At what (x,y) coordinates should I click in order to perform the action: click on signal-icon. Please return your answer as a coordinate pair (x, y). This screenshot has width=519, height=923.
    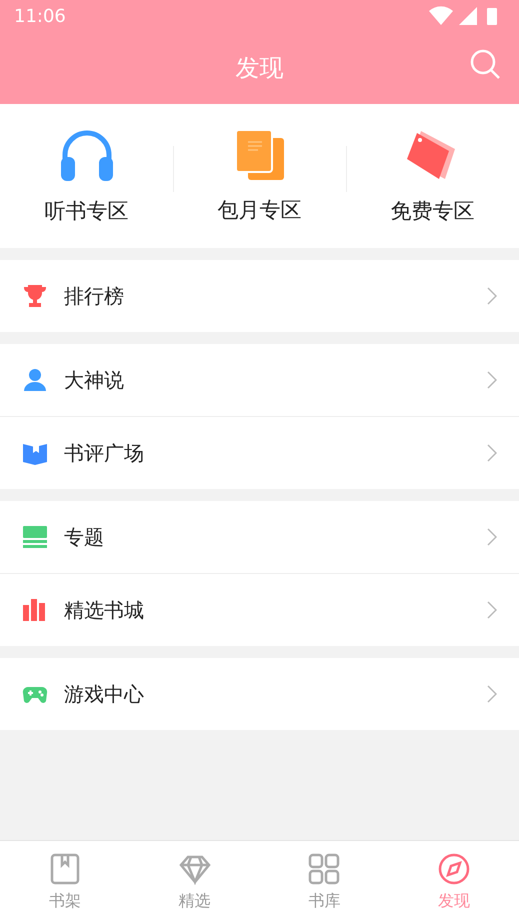
    Looking at the image, I should click on (468, 16).